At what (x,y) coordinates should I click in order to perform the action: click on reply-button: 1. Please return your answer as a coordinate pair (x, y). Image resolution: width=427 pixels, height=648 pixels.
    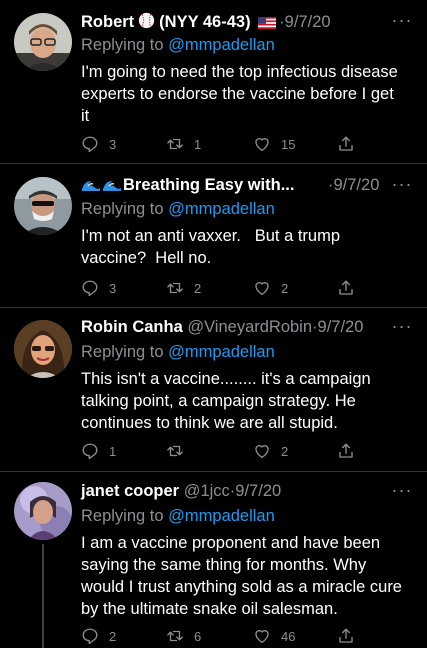
    Looking at the image, I should click on (98, 451).